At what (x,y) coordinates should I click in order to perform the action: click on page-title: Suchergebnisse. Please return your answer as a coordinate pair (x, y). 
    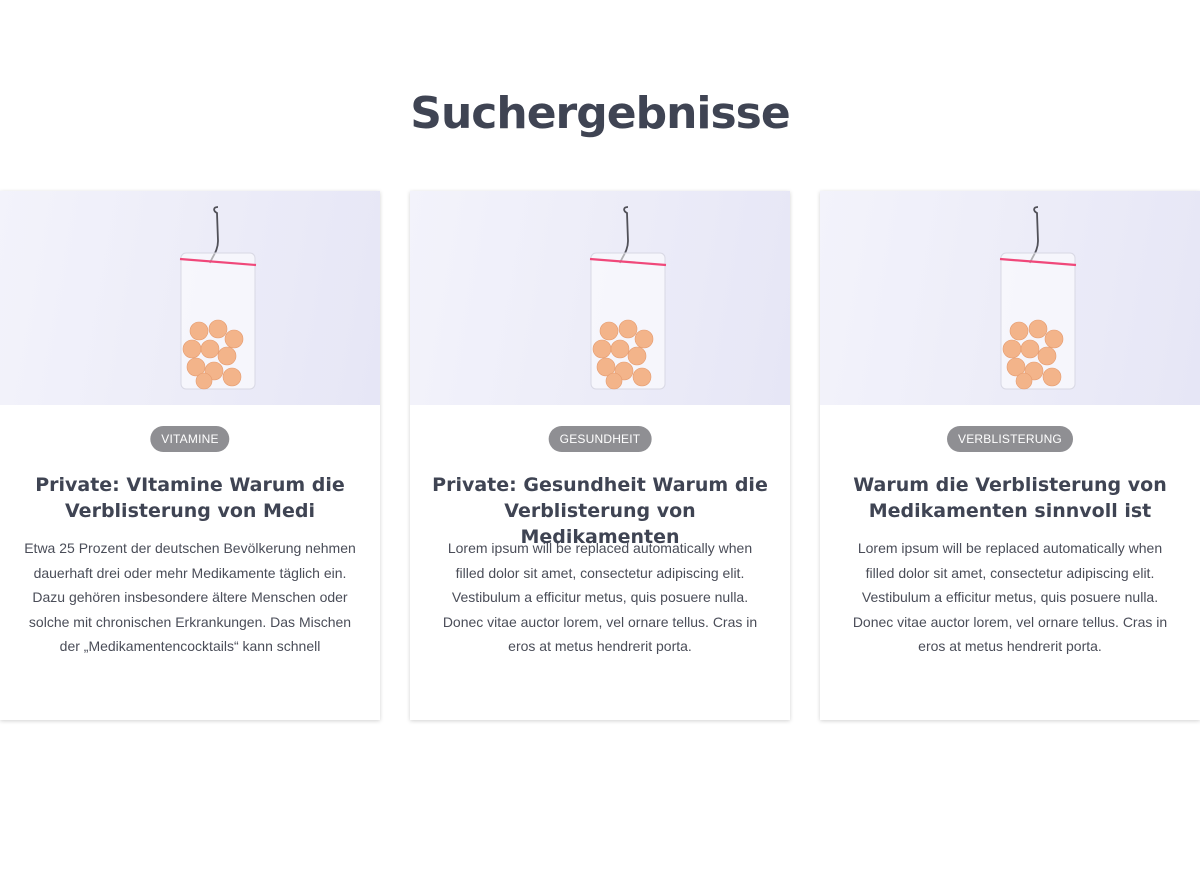
    Looking at the image, I should click on (600, 113).